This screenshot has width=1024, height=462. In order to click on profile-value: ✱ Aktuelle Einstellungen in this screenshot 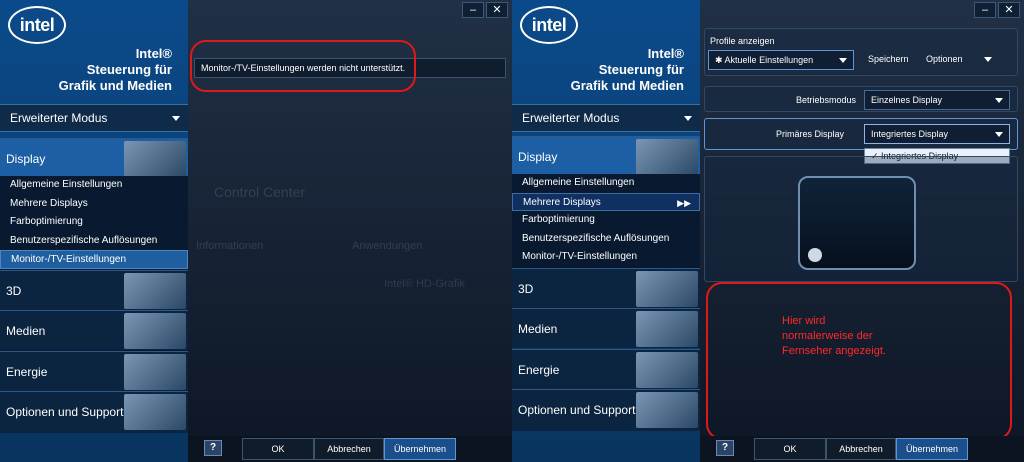, I will do `click(764, 60)`.